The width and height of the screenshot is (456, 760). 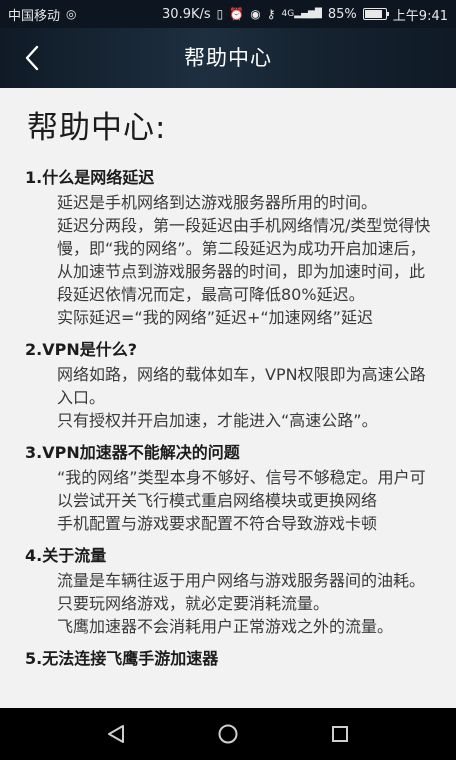 I want to click on battery-percent: 85%, so click(x=342, y=14).